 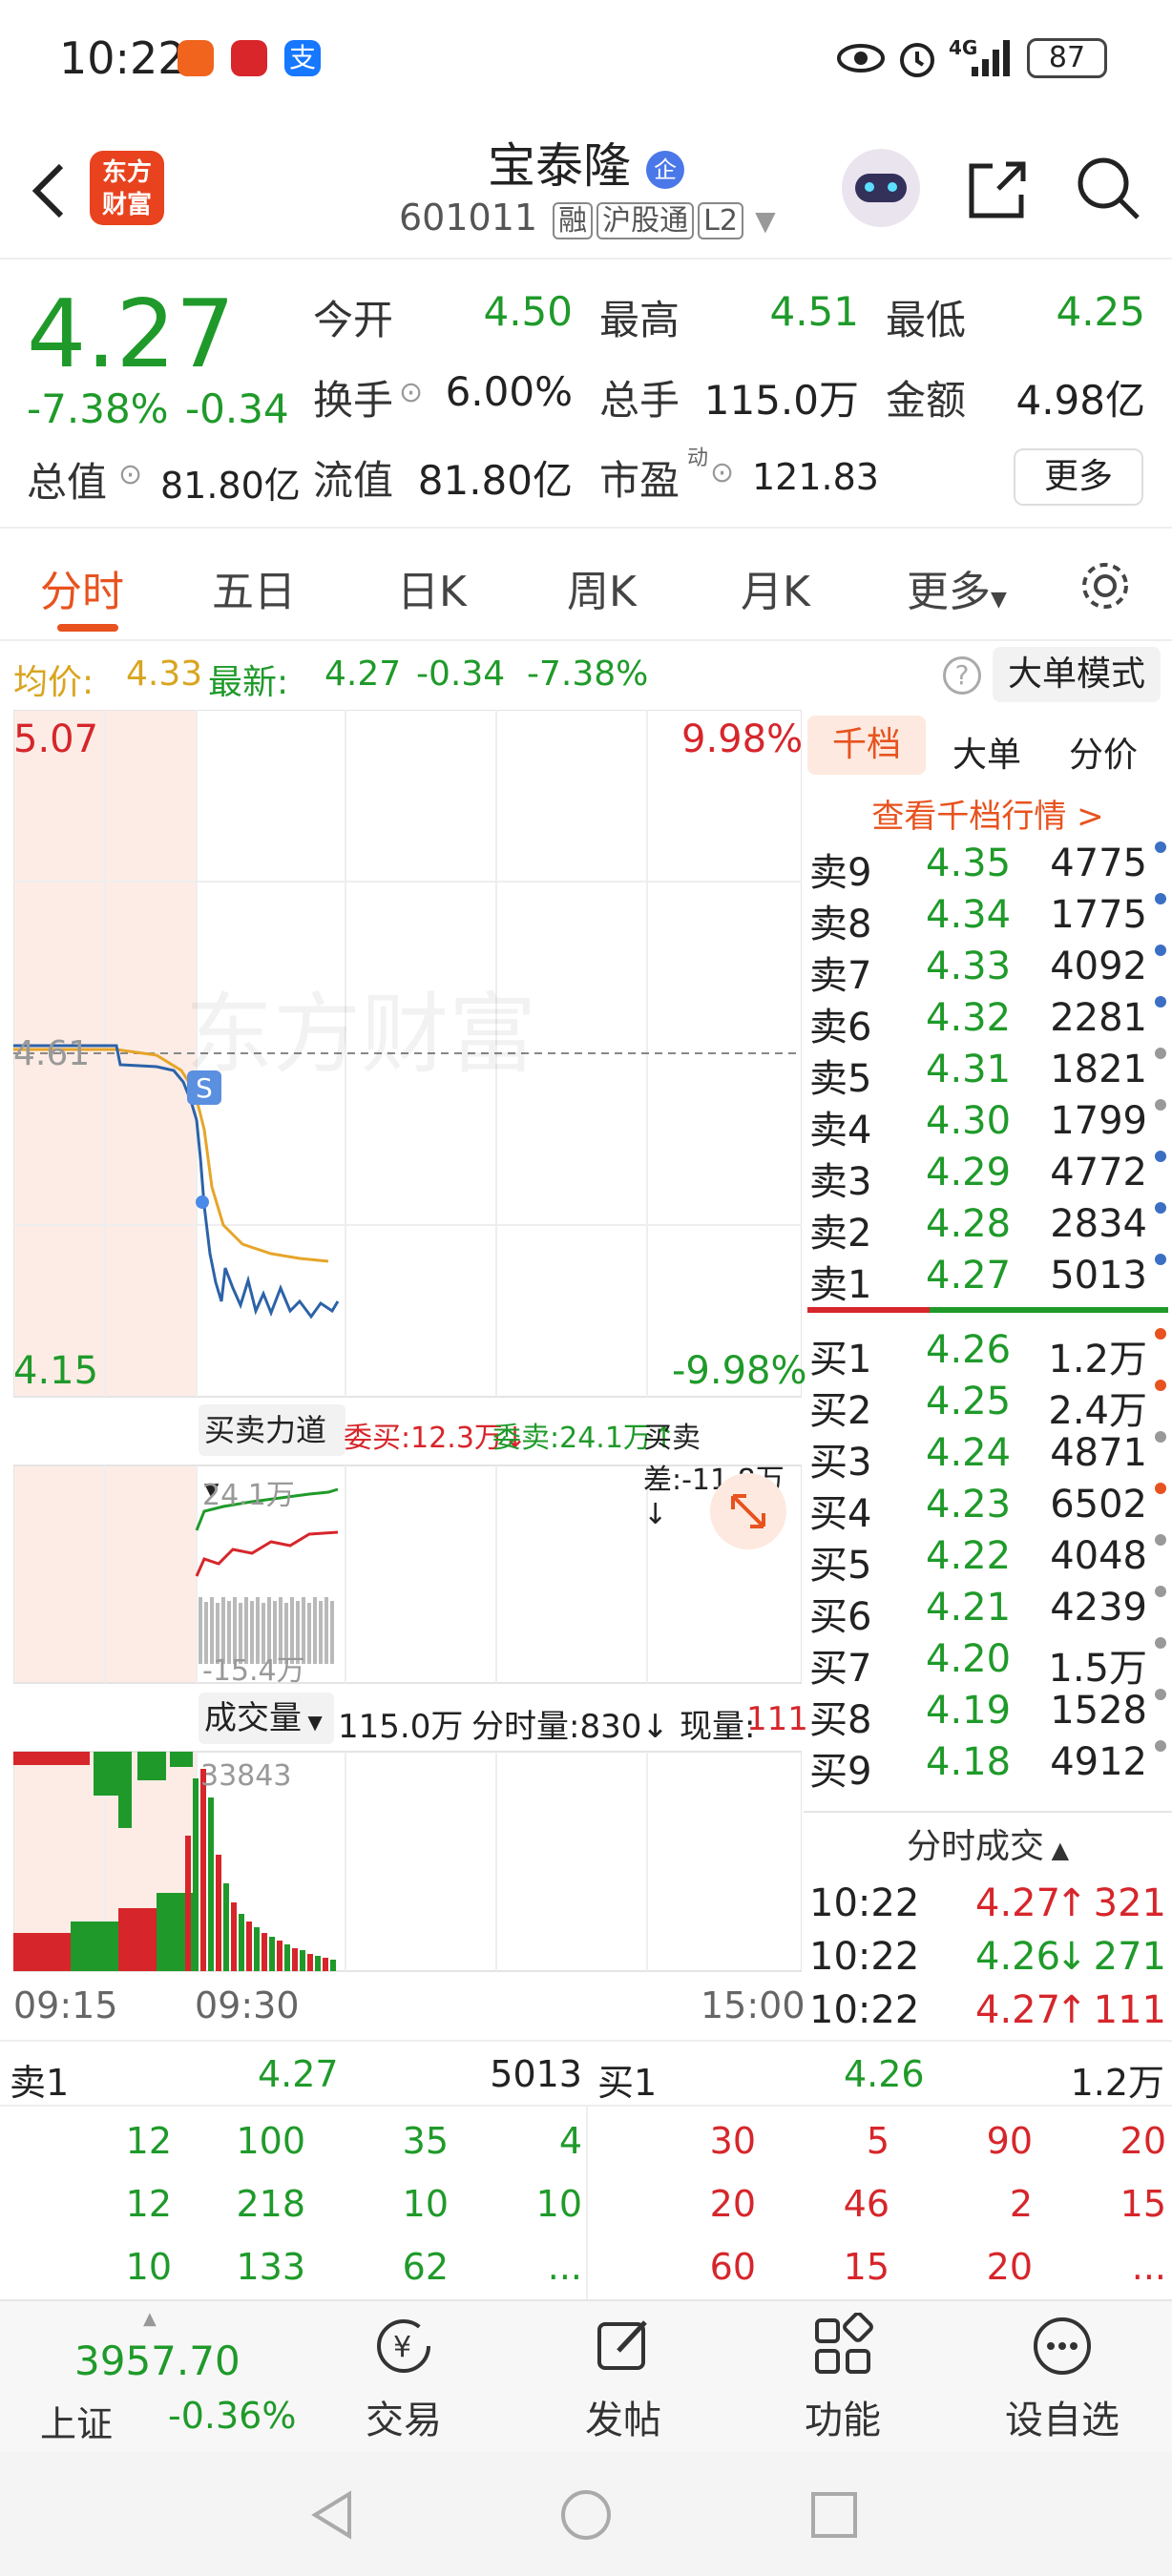 I want to click on index-ticker: ▲ 3957.70 上证 -0.36%, so click(x=157, y=2377).